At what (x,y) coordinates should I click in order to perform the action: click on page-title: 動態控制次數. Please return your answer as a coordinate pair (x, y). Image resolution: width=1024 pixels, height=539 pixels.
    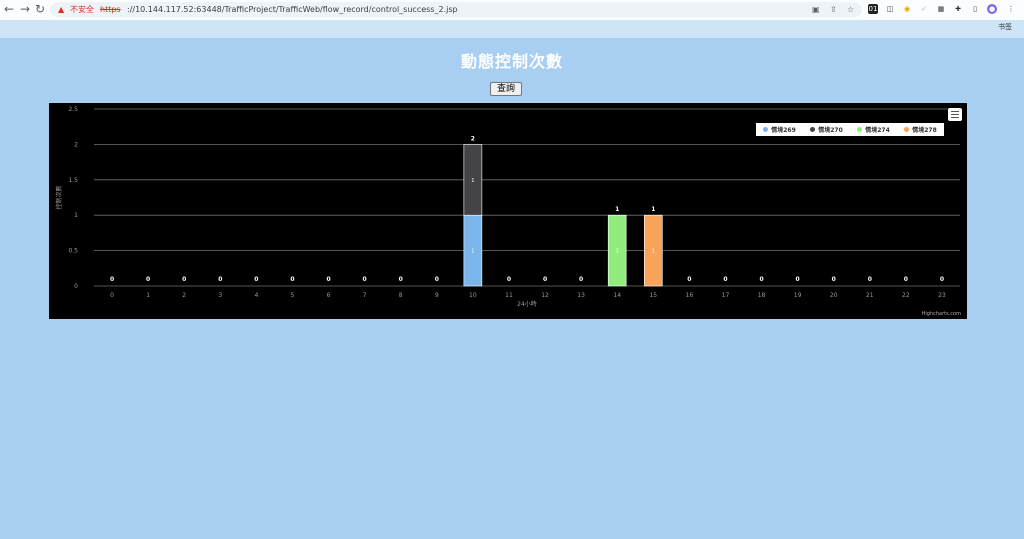
    Looking at the image, I should click on (511, 61).